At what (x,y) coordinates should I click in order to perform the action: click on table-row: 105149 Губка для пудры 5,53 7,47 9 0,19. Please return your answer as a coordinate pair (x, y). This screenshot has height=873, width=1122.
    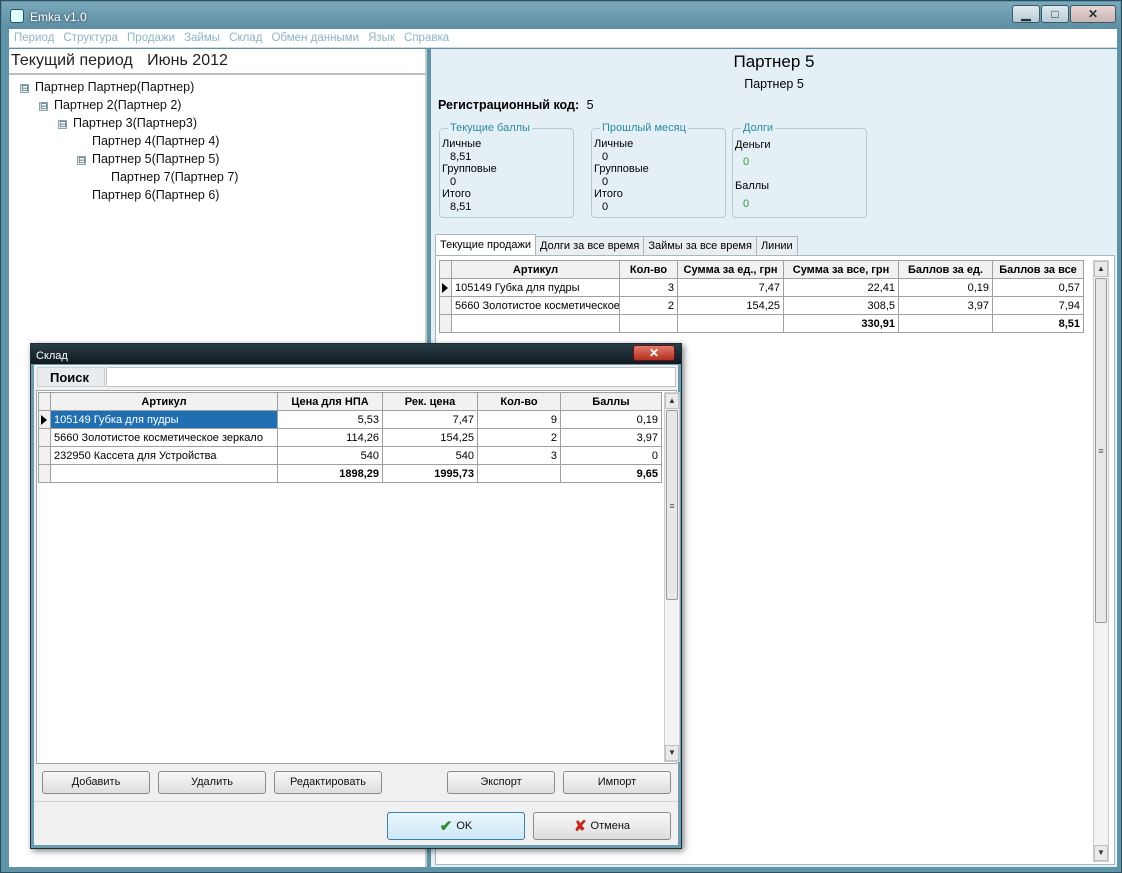
    Looking at the image, I should click on (350, 419).